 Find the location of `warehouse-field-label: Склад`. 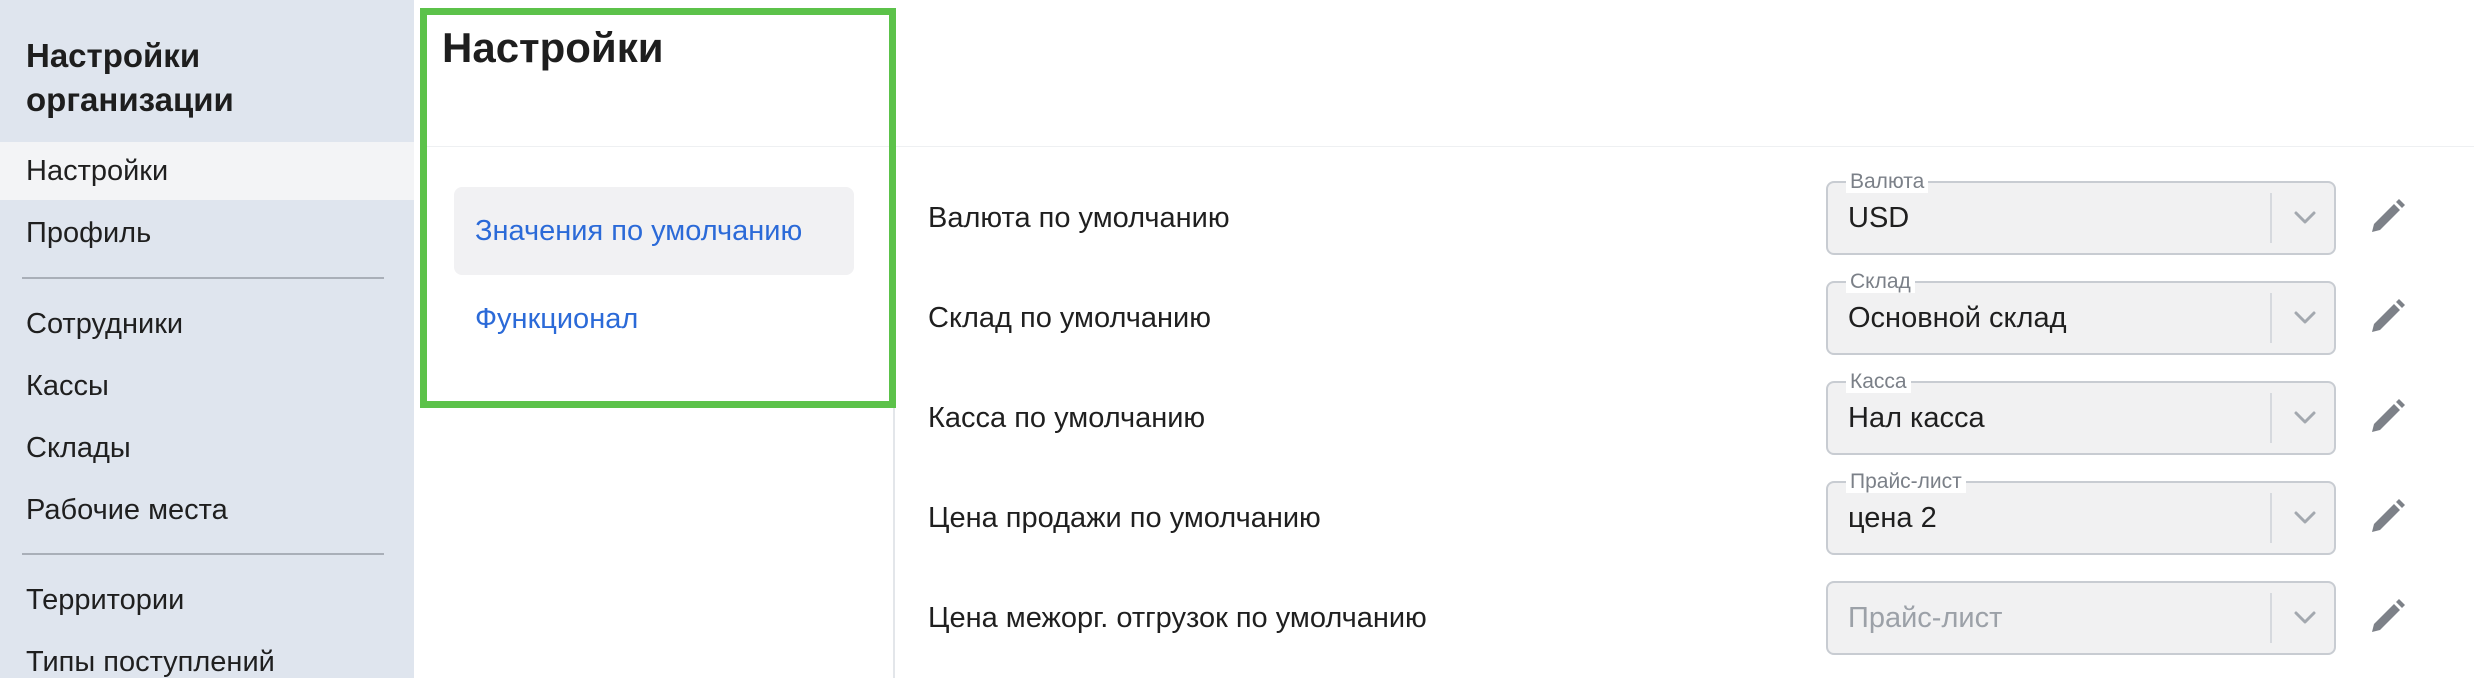

warehouse-field-label: Склад is located at coordinates (1880, 282).